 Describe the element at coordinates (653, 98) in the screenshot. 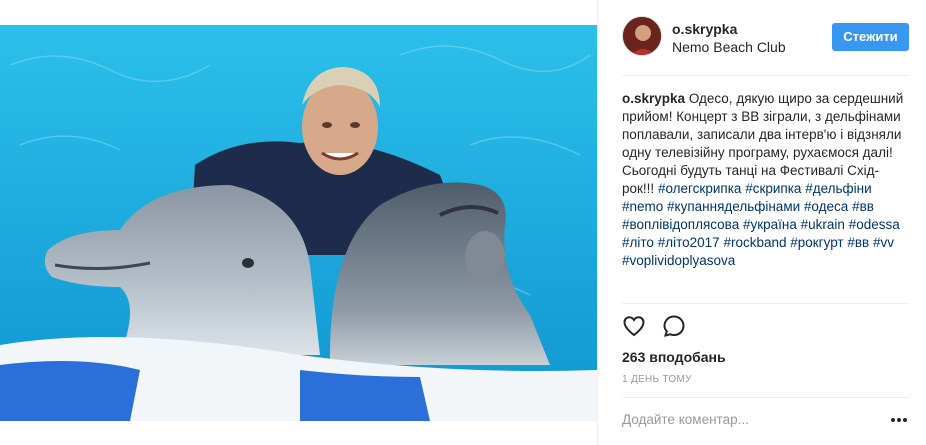

I see `caption-username: o.skrypka` at that location.